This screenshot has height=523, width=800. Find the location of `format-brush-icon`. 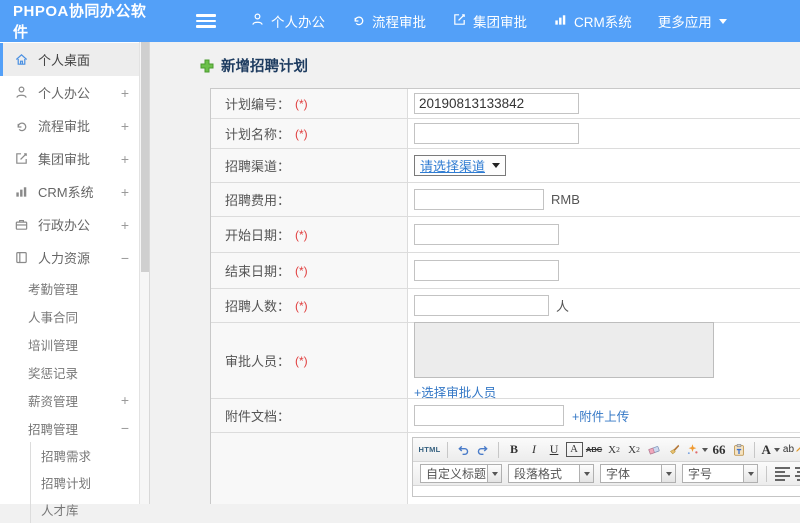

format-brush-icon is located at coordinates (674, 449).